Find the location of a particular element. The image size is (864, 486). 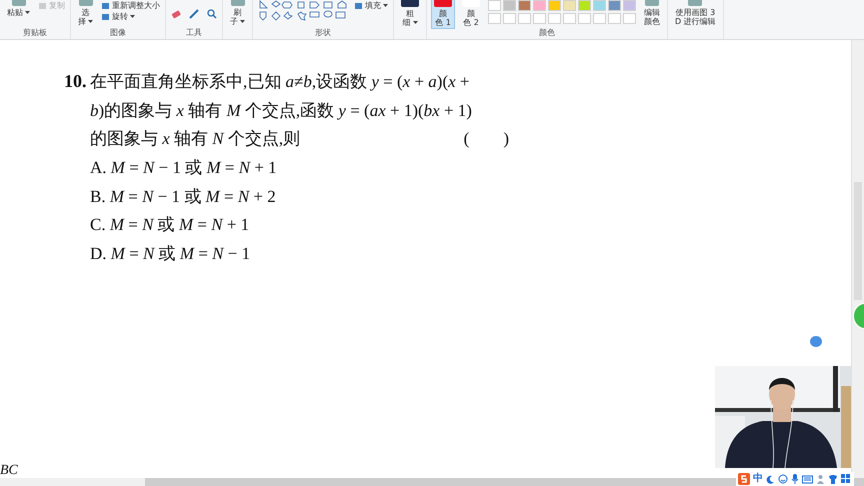

question-text: 的图象与 x 轴有 N 个交点,则 is located at coordinates (195, 139).